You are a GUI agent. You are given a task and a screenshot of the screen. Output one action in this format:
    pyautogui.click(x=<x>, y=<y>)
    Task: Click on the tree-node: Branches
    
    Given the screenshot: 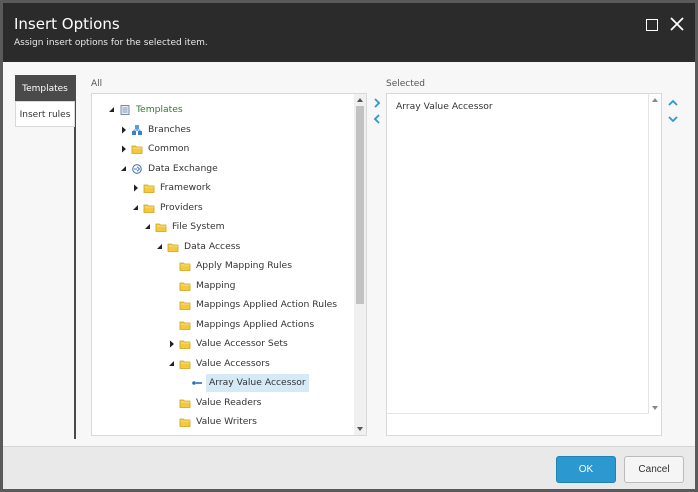 What is the action you would take?
    pyautogui.click(x=236, y=130)
    